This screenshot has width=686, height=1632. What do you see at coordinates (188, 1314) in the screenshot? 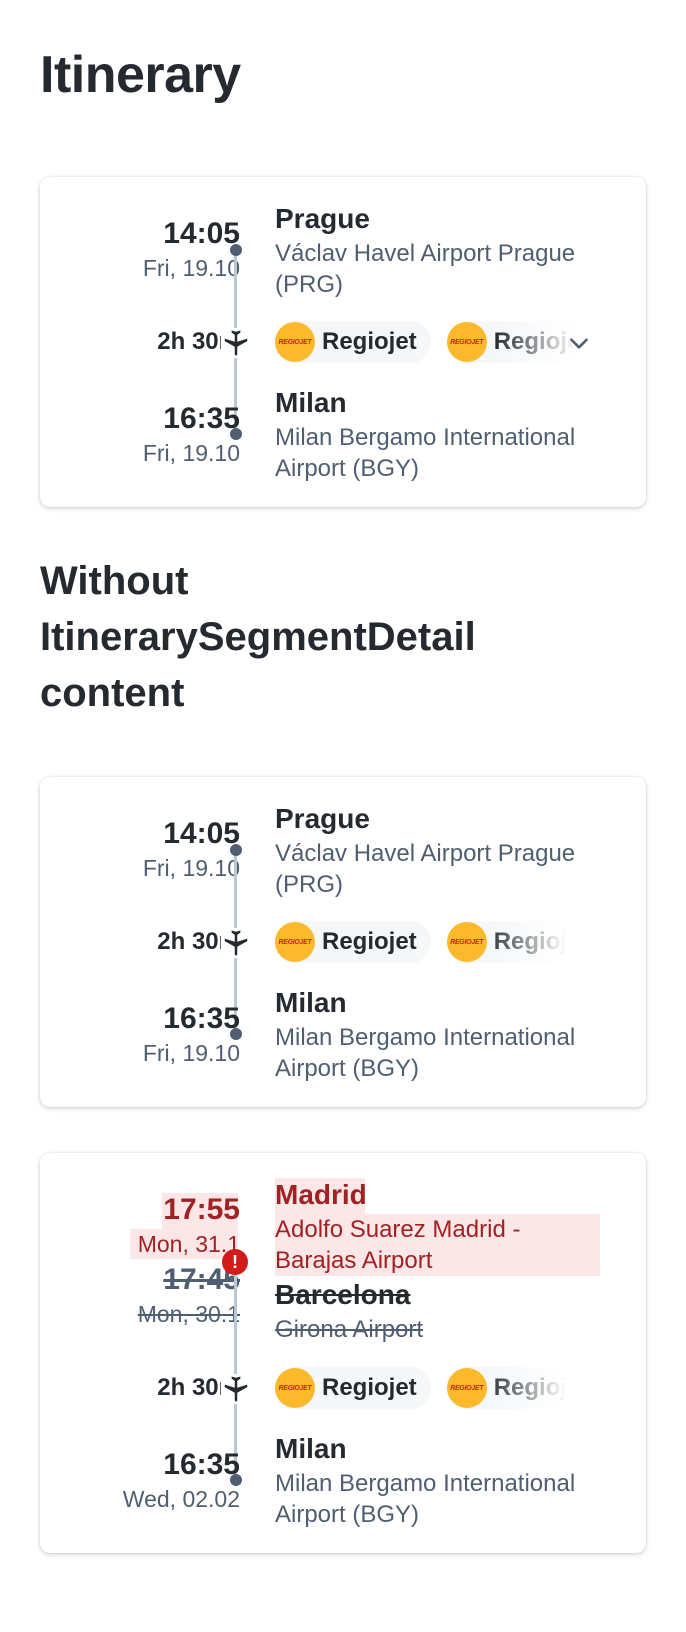
I see `old-departure-date: Mon, 30.1` at bounding box center [188, 1314].